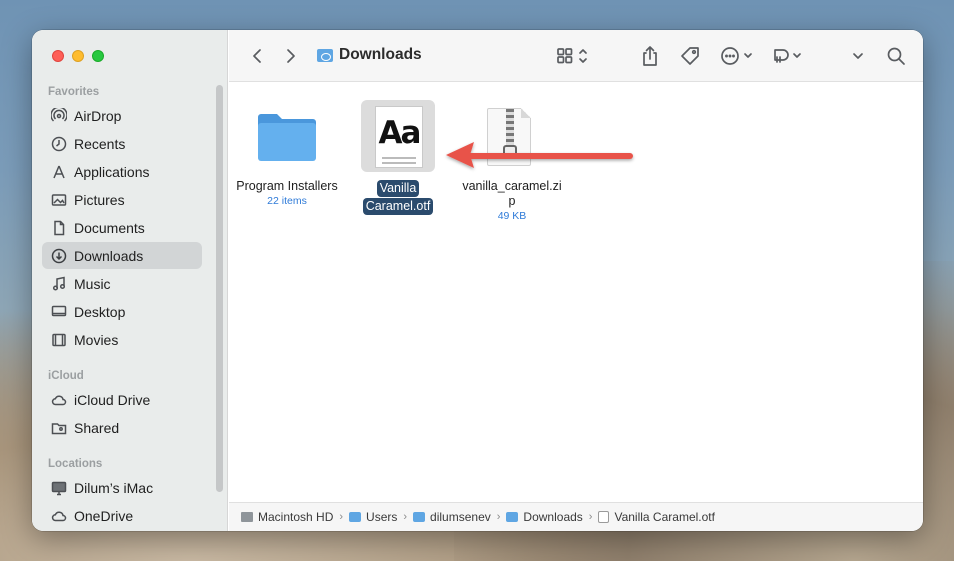  I want to click on back-button, so click(257, 56).